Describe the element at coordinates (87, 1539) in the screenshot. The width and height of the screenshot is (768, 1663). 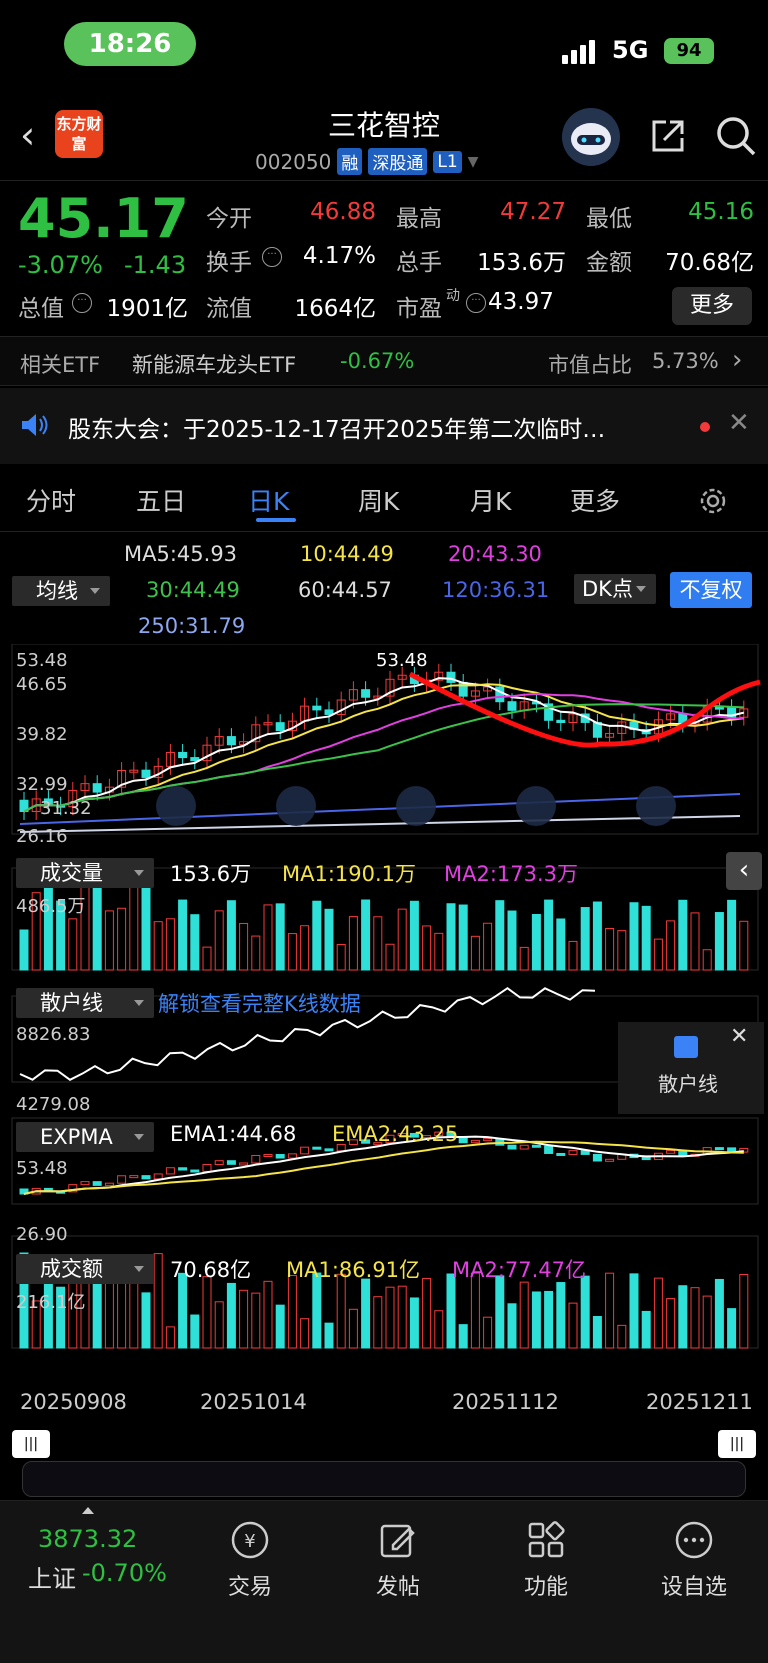
I see `index-value: 3873.32` at that location.